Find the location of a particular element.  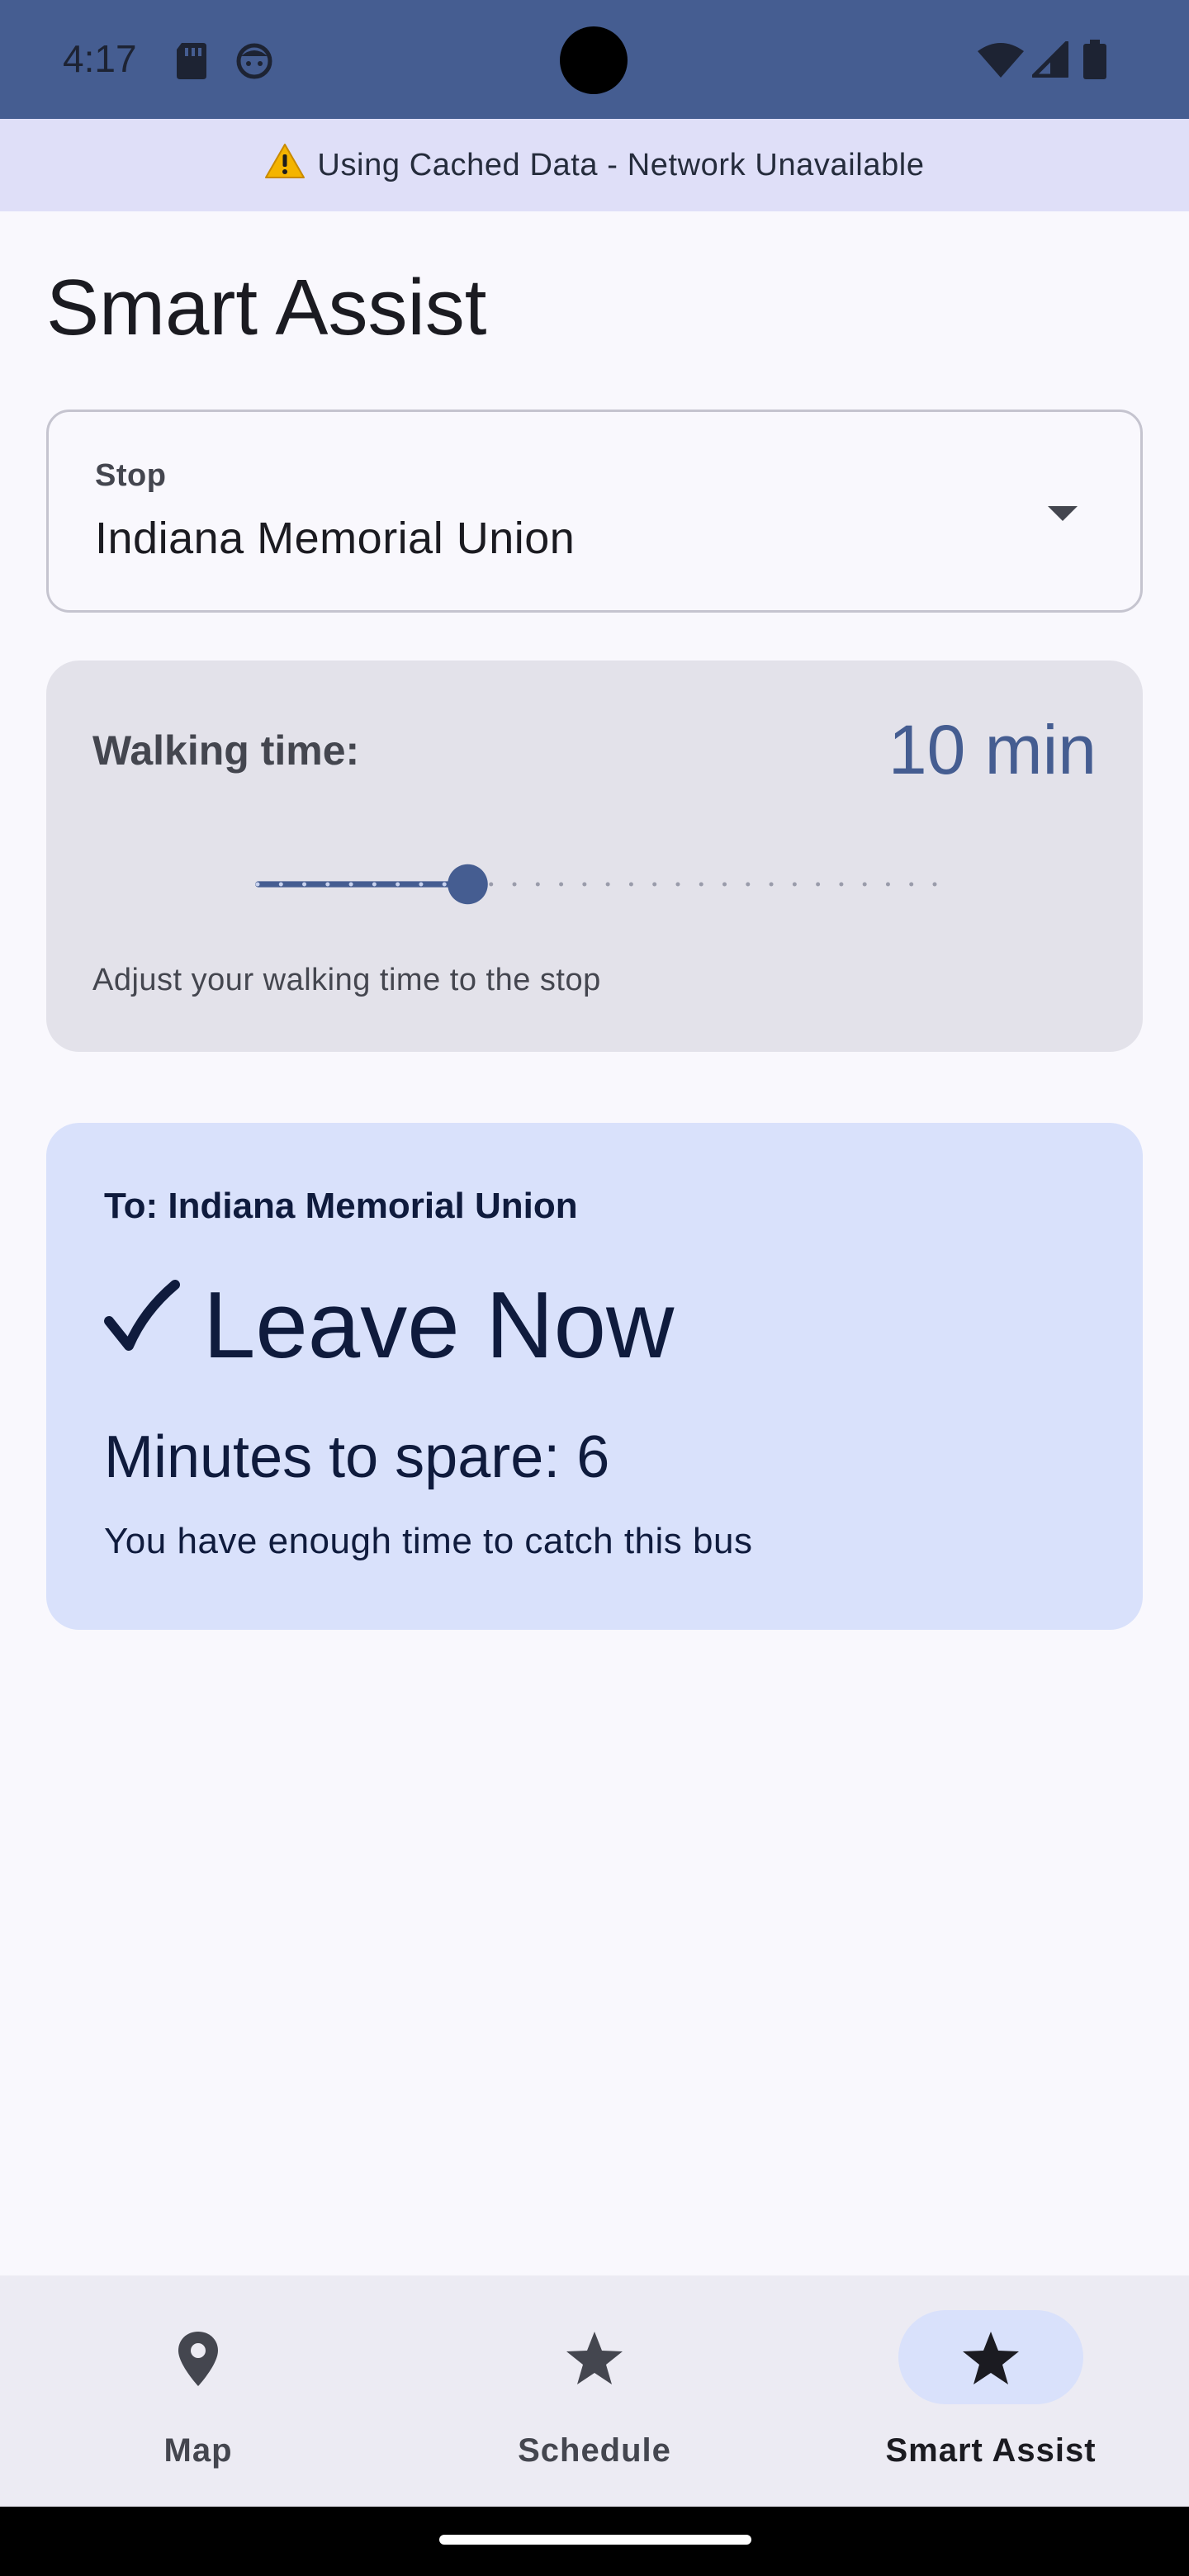

nav-item-map: Map is located at coordinates (198, 2391).